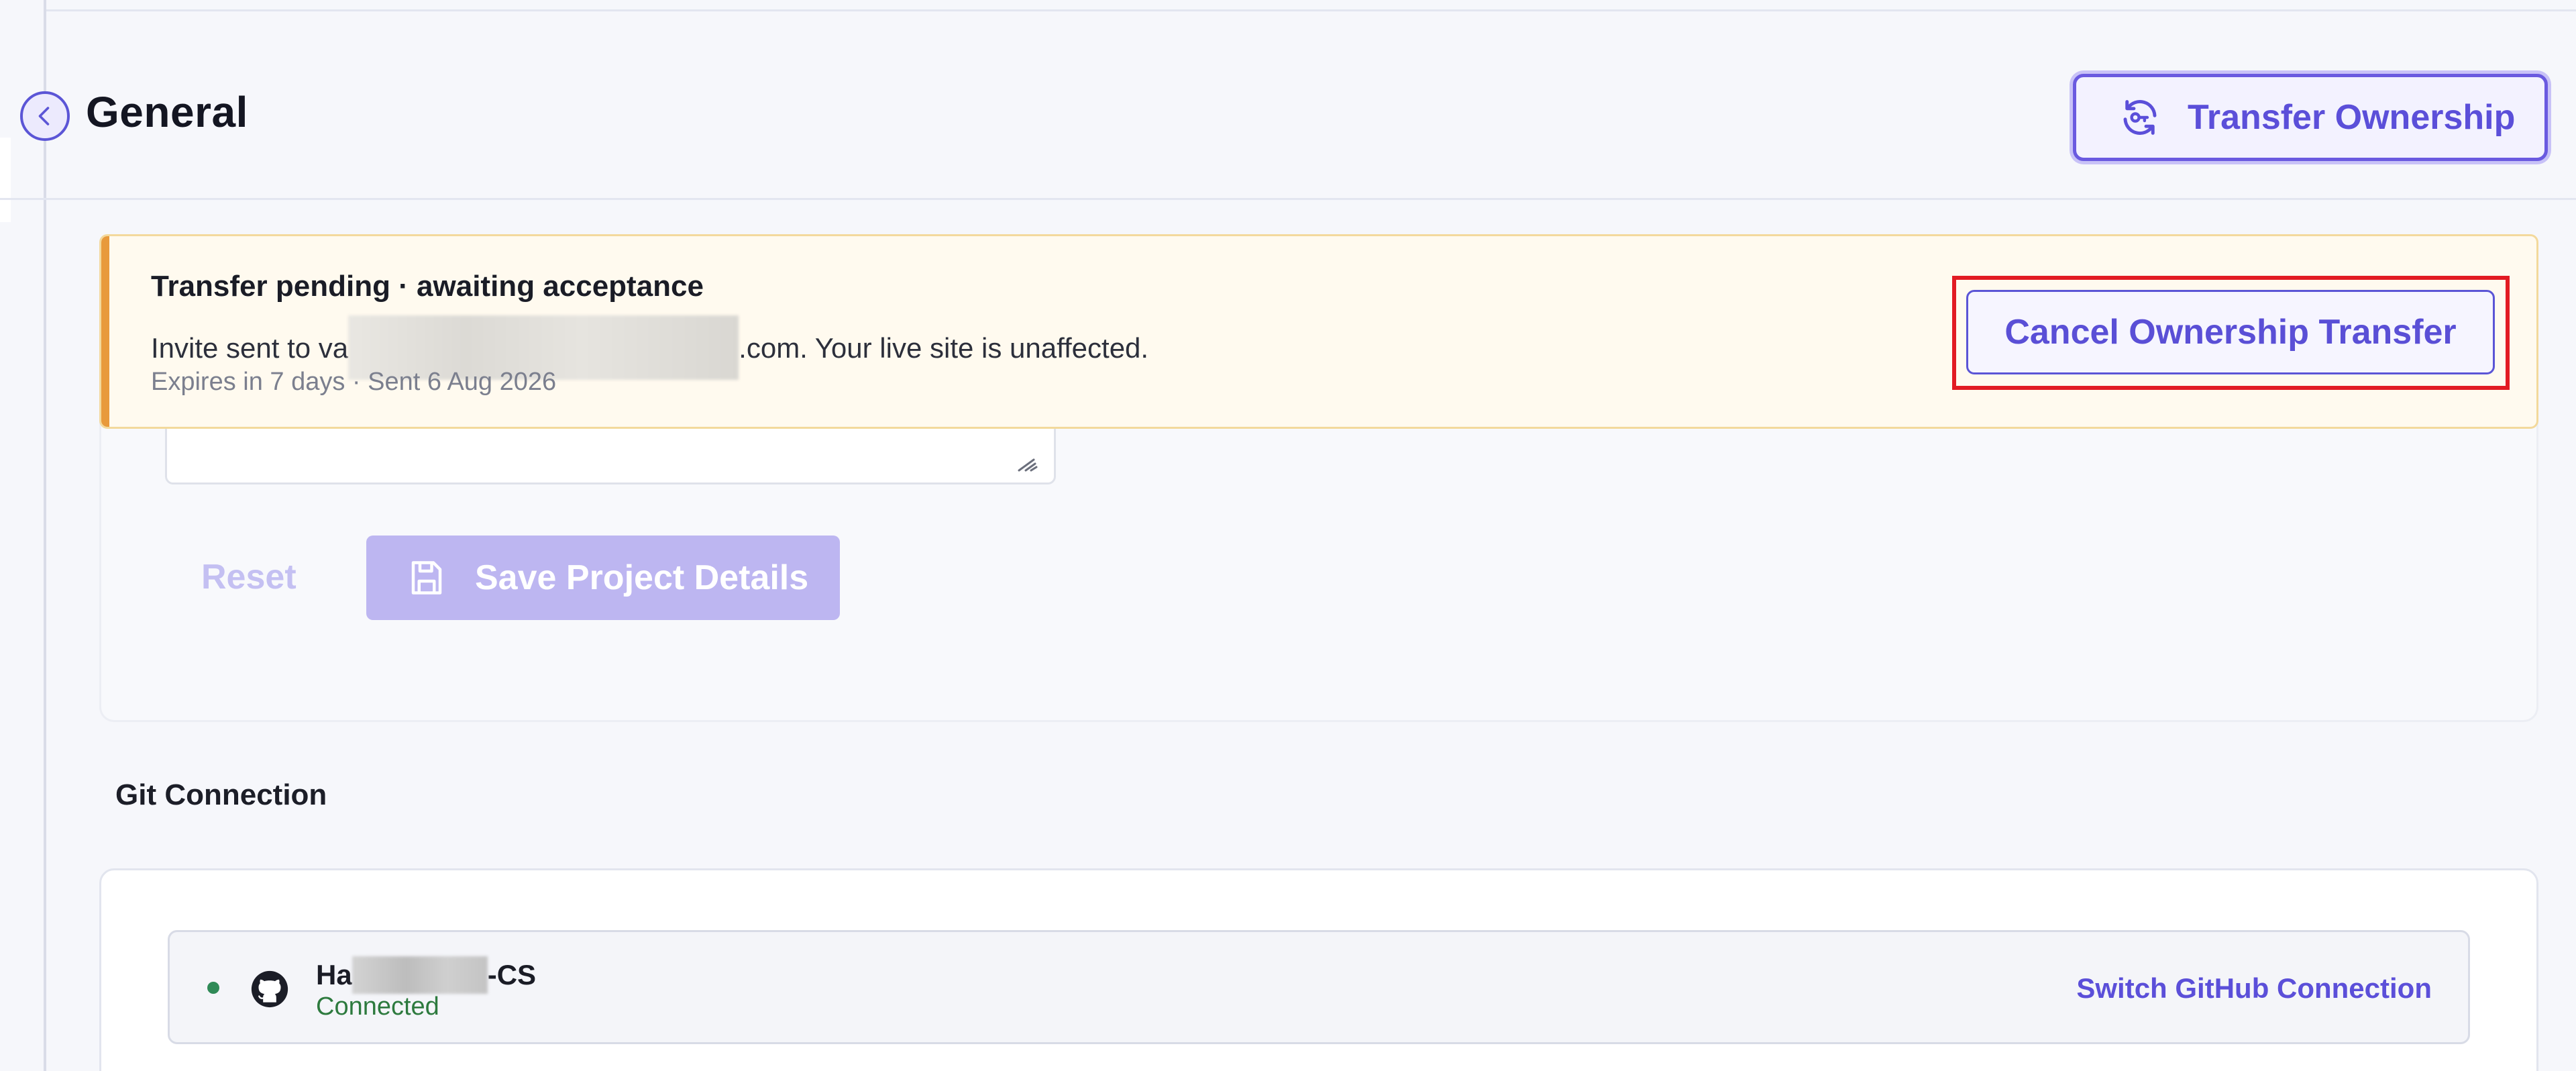  What do you see at coordinates (2352, 117) in the screenshot?
I see `transfer-ownership-label: Transfer Ownership` at bounding box center [2352, 117].